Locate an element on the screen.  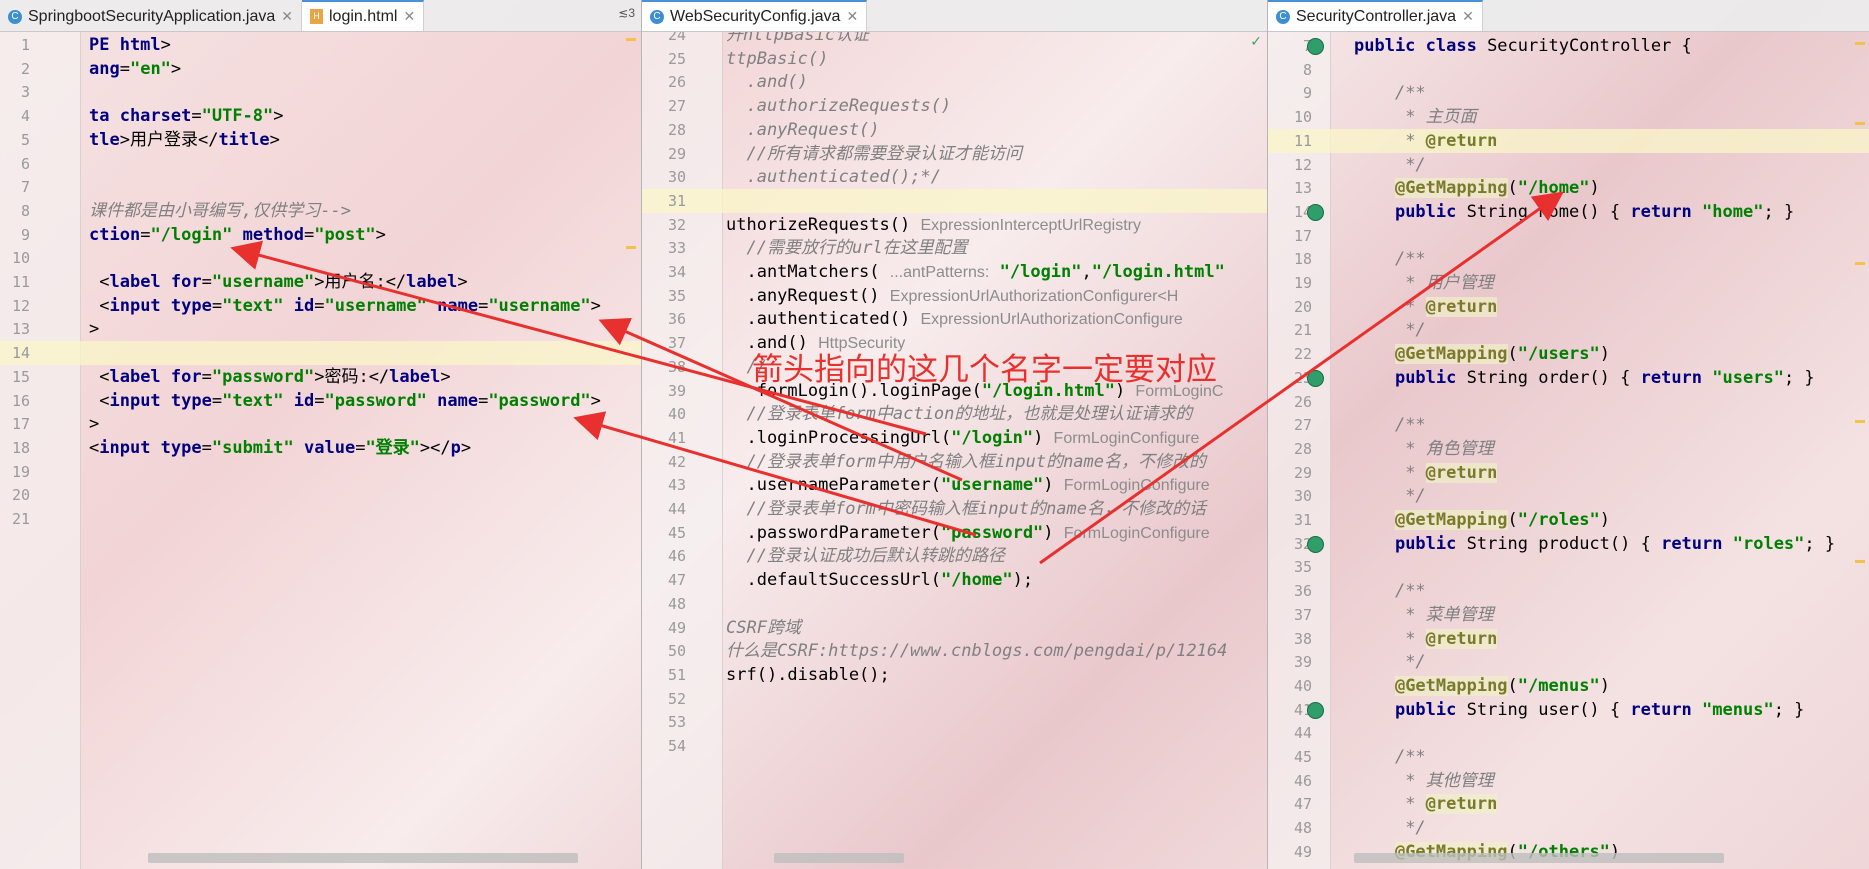
code-line: 31 is located at coordinates (955, 200).